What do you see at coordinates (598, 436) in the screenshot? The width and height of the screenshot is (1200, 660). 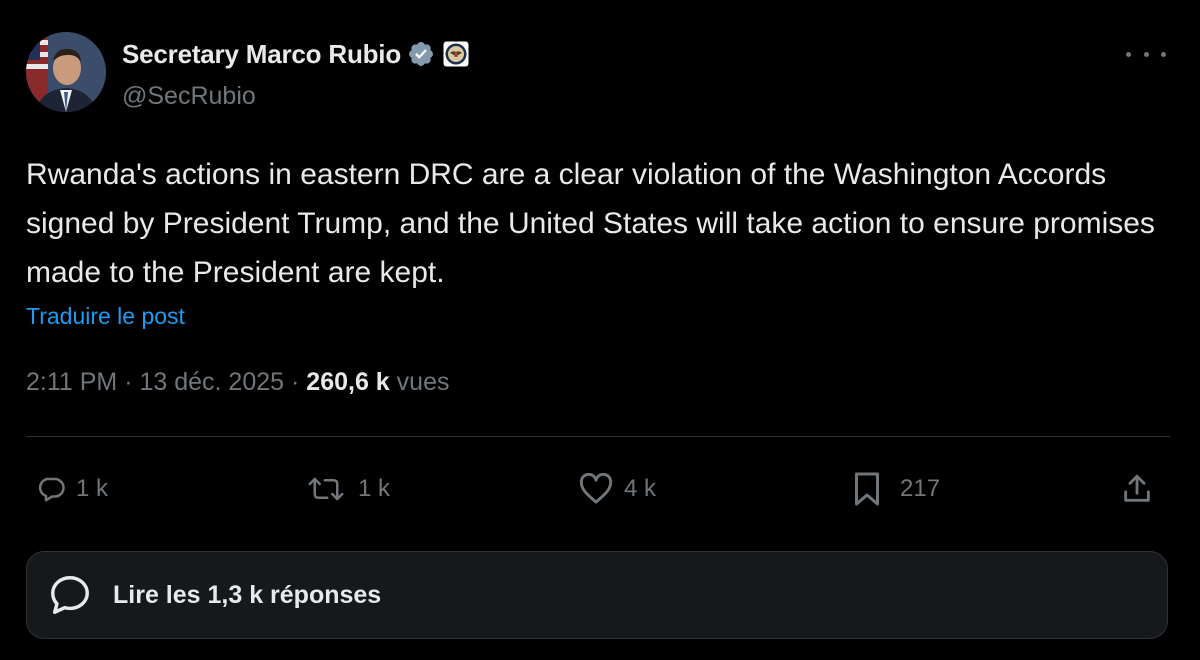 I see `divider` at bounding box center [598, 436].